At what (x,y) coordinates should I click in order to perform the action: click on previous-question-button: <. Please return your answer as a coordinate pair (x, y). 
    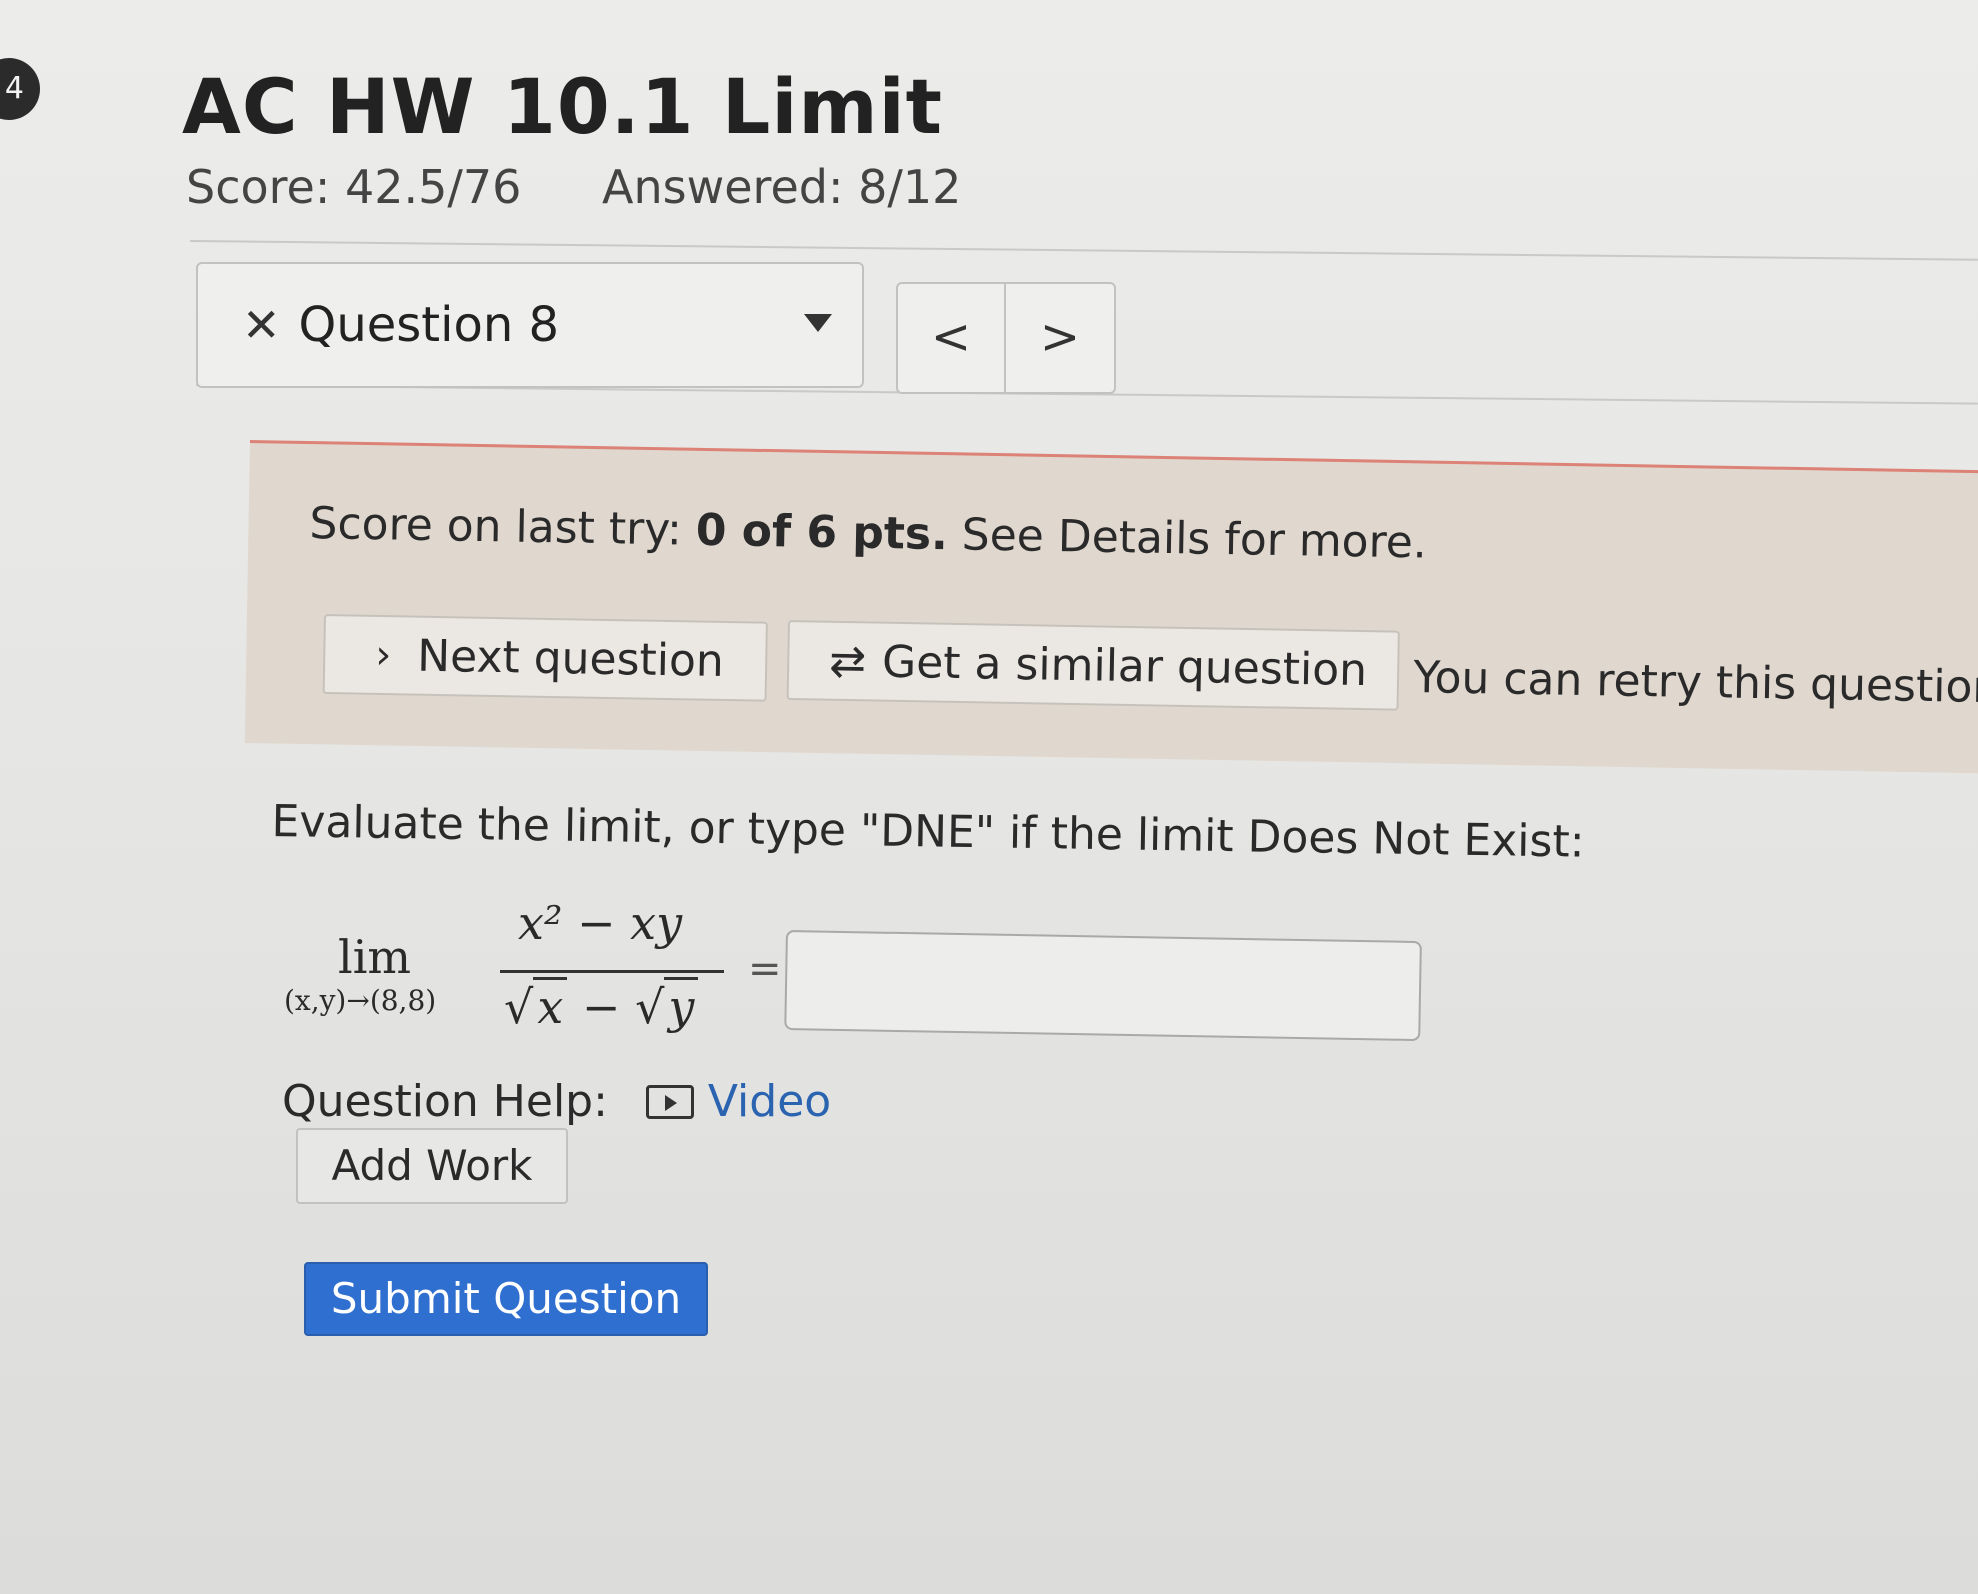
    Looking at the image, I should click on (951, 338).